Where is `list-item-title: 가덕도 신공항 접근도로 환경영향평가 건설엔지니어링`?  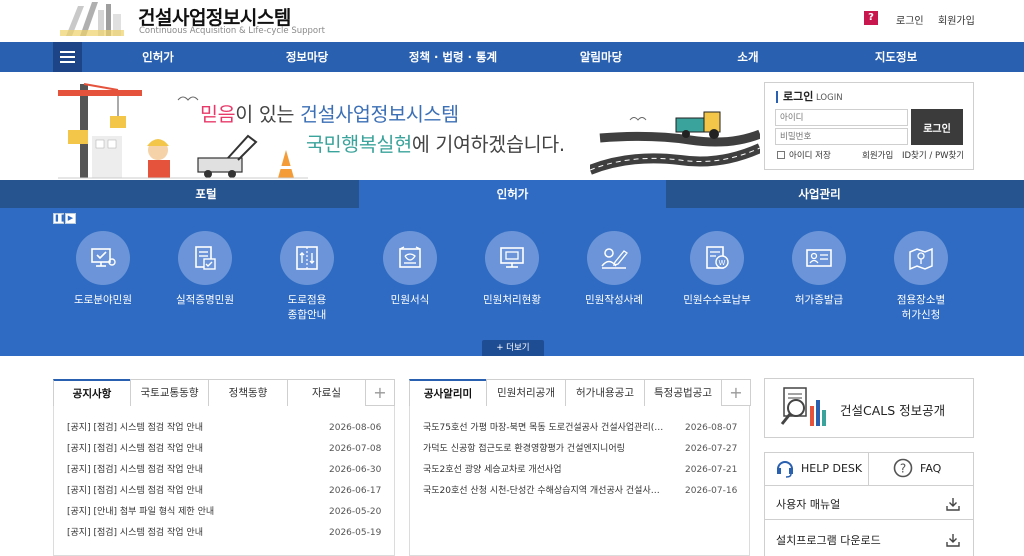 list-item-title: 가덕도 신공항 접근도로 환경영향평가 건설엔지니어링 is located at coordinates (549, 449).